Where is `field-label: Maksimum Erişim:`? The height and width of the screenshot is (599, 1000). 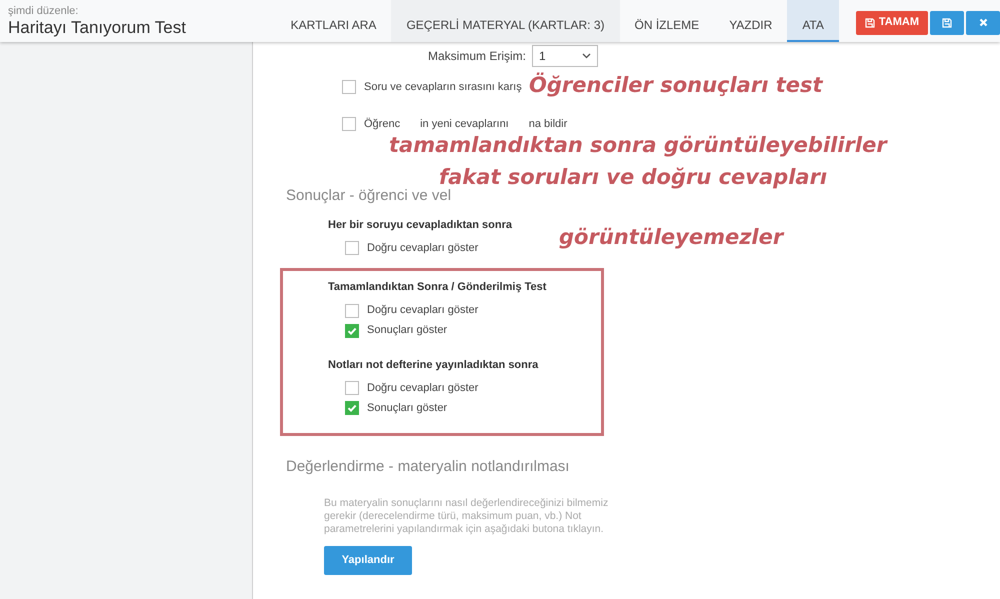 field-label: Maksimum Erişim: is located at coordinates (477, 56).